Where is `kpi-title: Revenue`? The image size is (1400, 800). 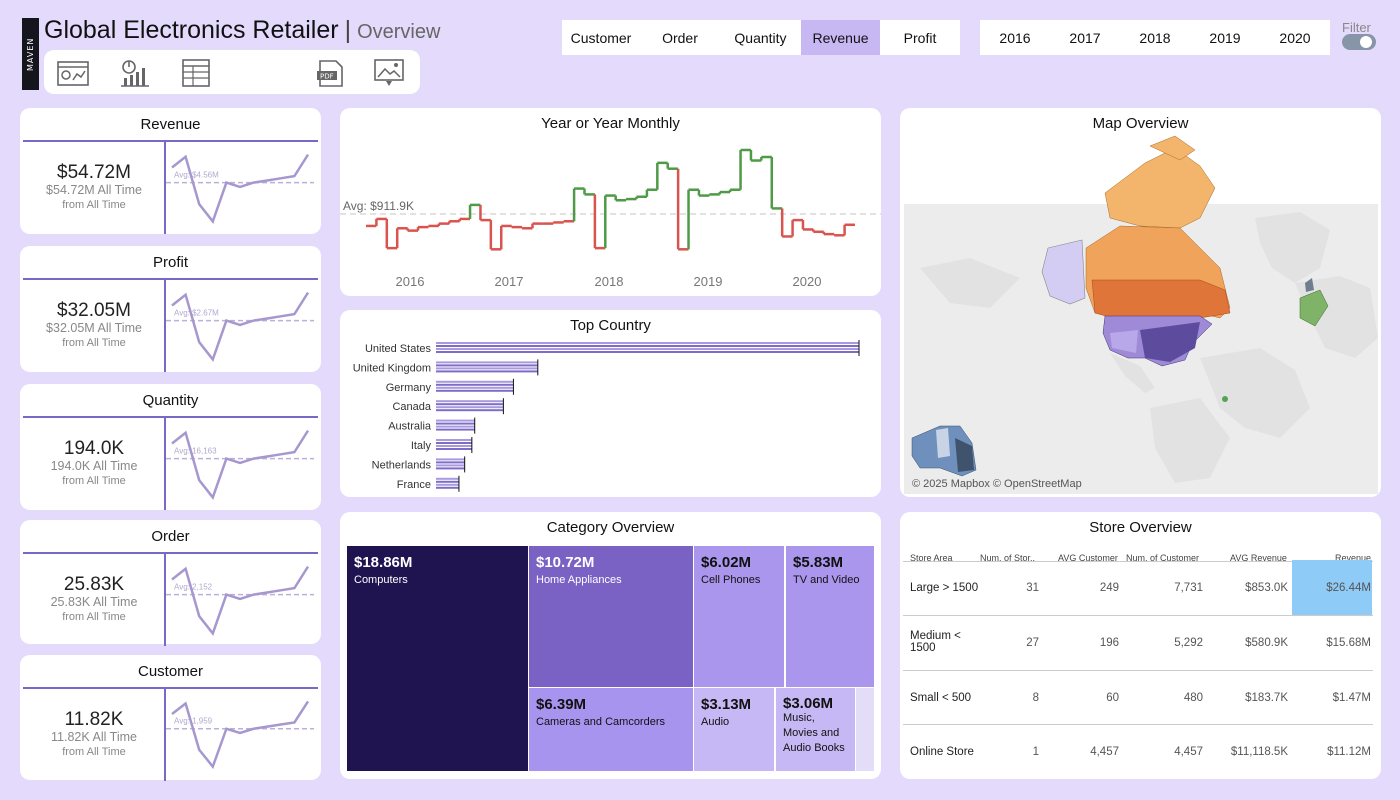
kpi-title: Revenue is located at coordinates (170, 124).